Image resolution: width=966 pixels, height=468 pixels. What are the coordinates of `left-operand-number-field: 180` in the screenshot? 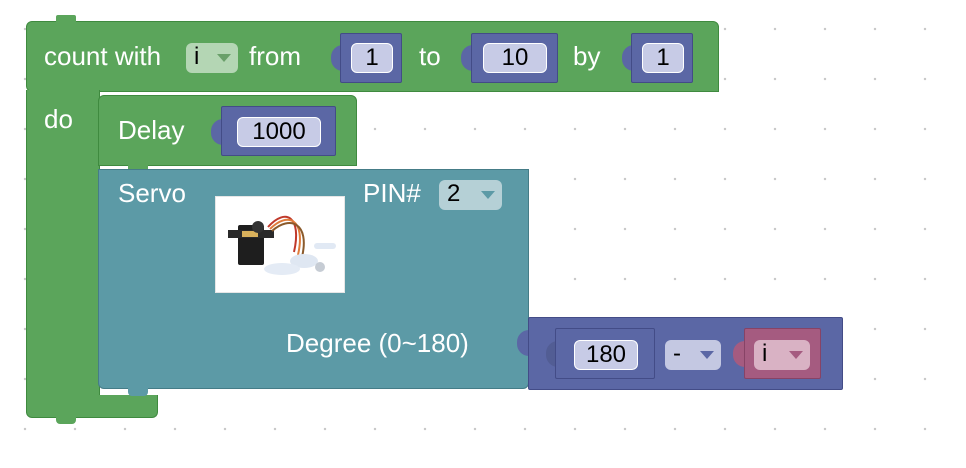 It's located at (606, 355).